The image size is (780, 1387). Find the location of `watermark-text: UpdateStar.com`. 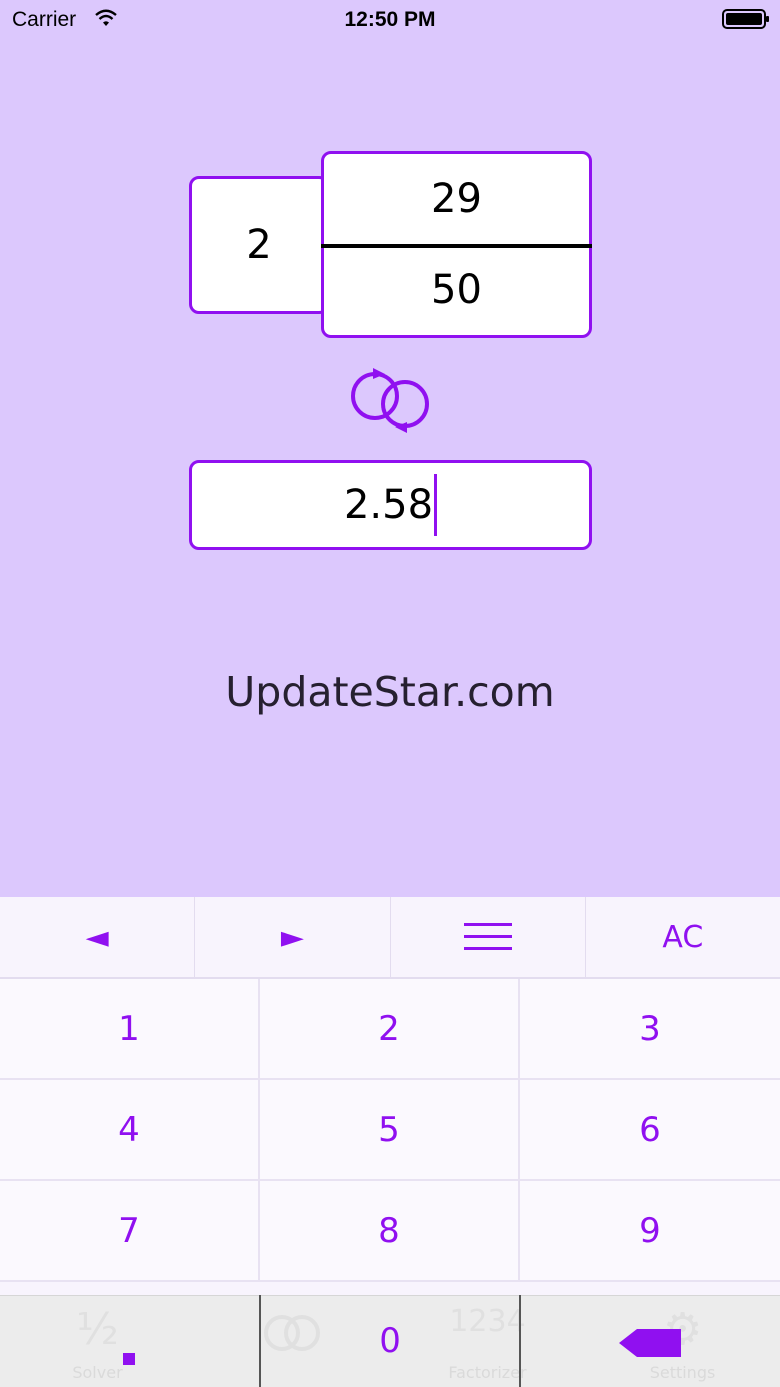

watermark-text: UpdateStar.com is located at coordinates (390, 692).